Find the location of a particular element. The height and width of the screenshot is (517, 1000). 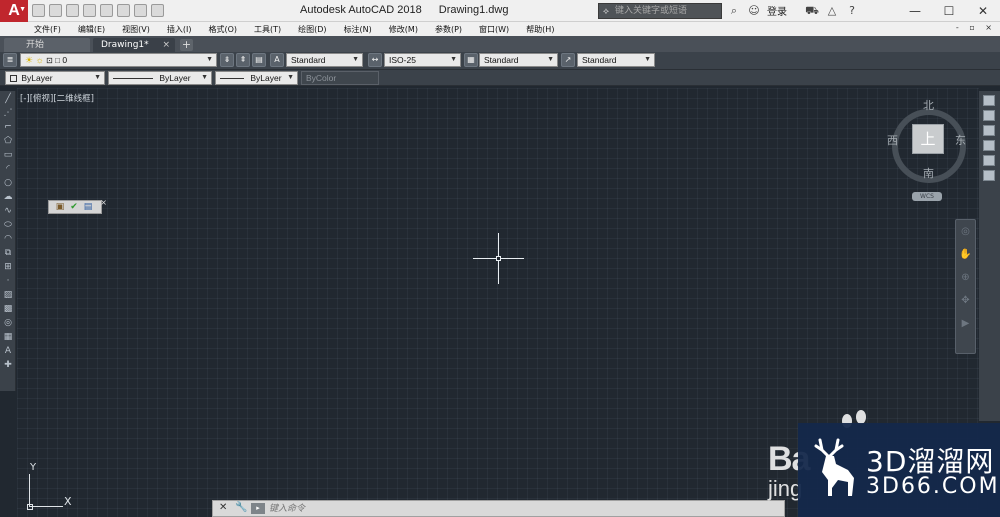

new-tab-button: + is located at coordinates (186, 45).